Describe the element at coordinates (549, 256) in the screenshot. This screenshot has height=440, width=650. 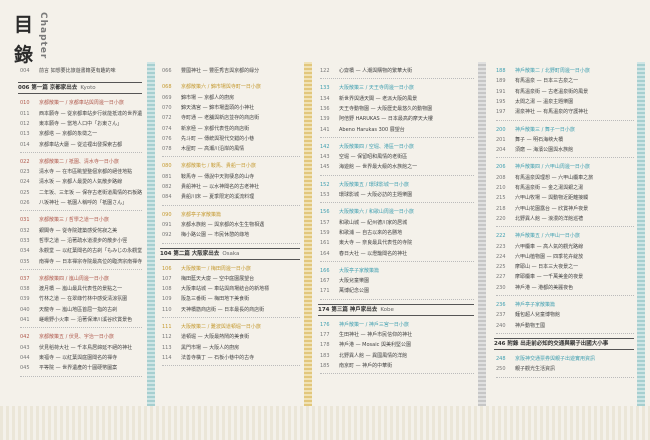
I see `entry-title: 六甲山植物園 — 四季花卉綻放` at that location.